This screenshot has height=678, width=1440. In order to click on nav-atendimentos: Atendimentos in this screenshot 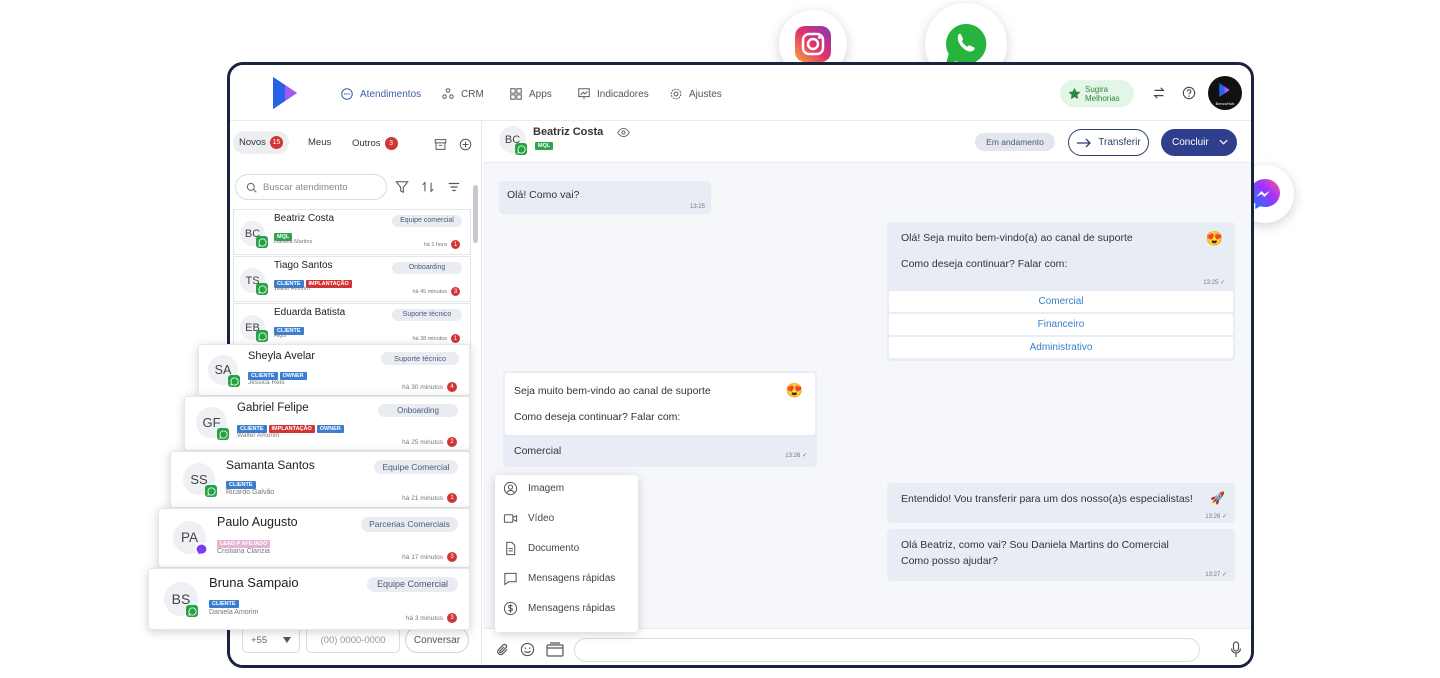, I will do `click(380, 94)`.